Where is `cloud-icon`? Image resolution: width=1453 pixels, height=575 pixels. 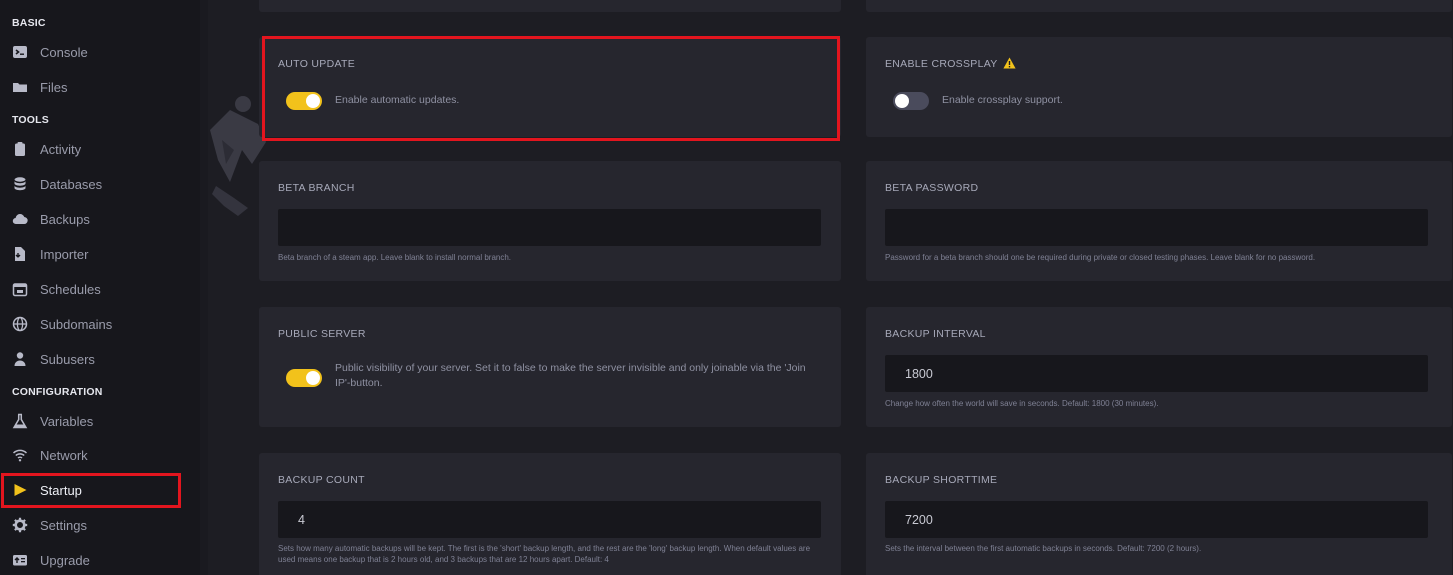
cloud-icon is located at coordinates (20, 219).